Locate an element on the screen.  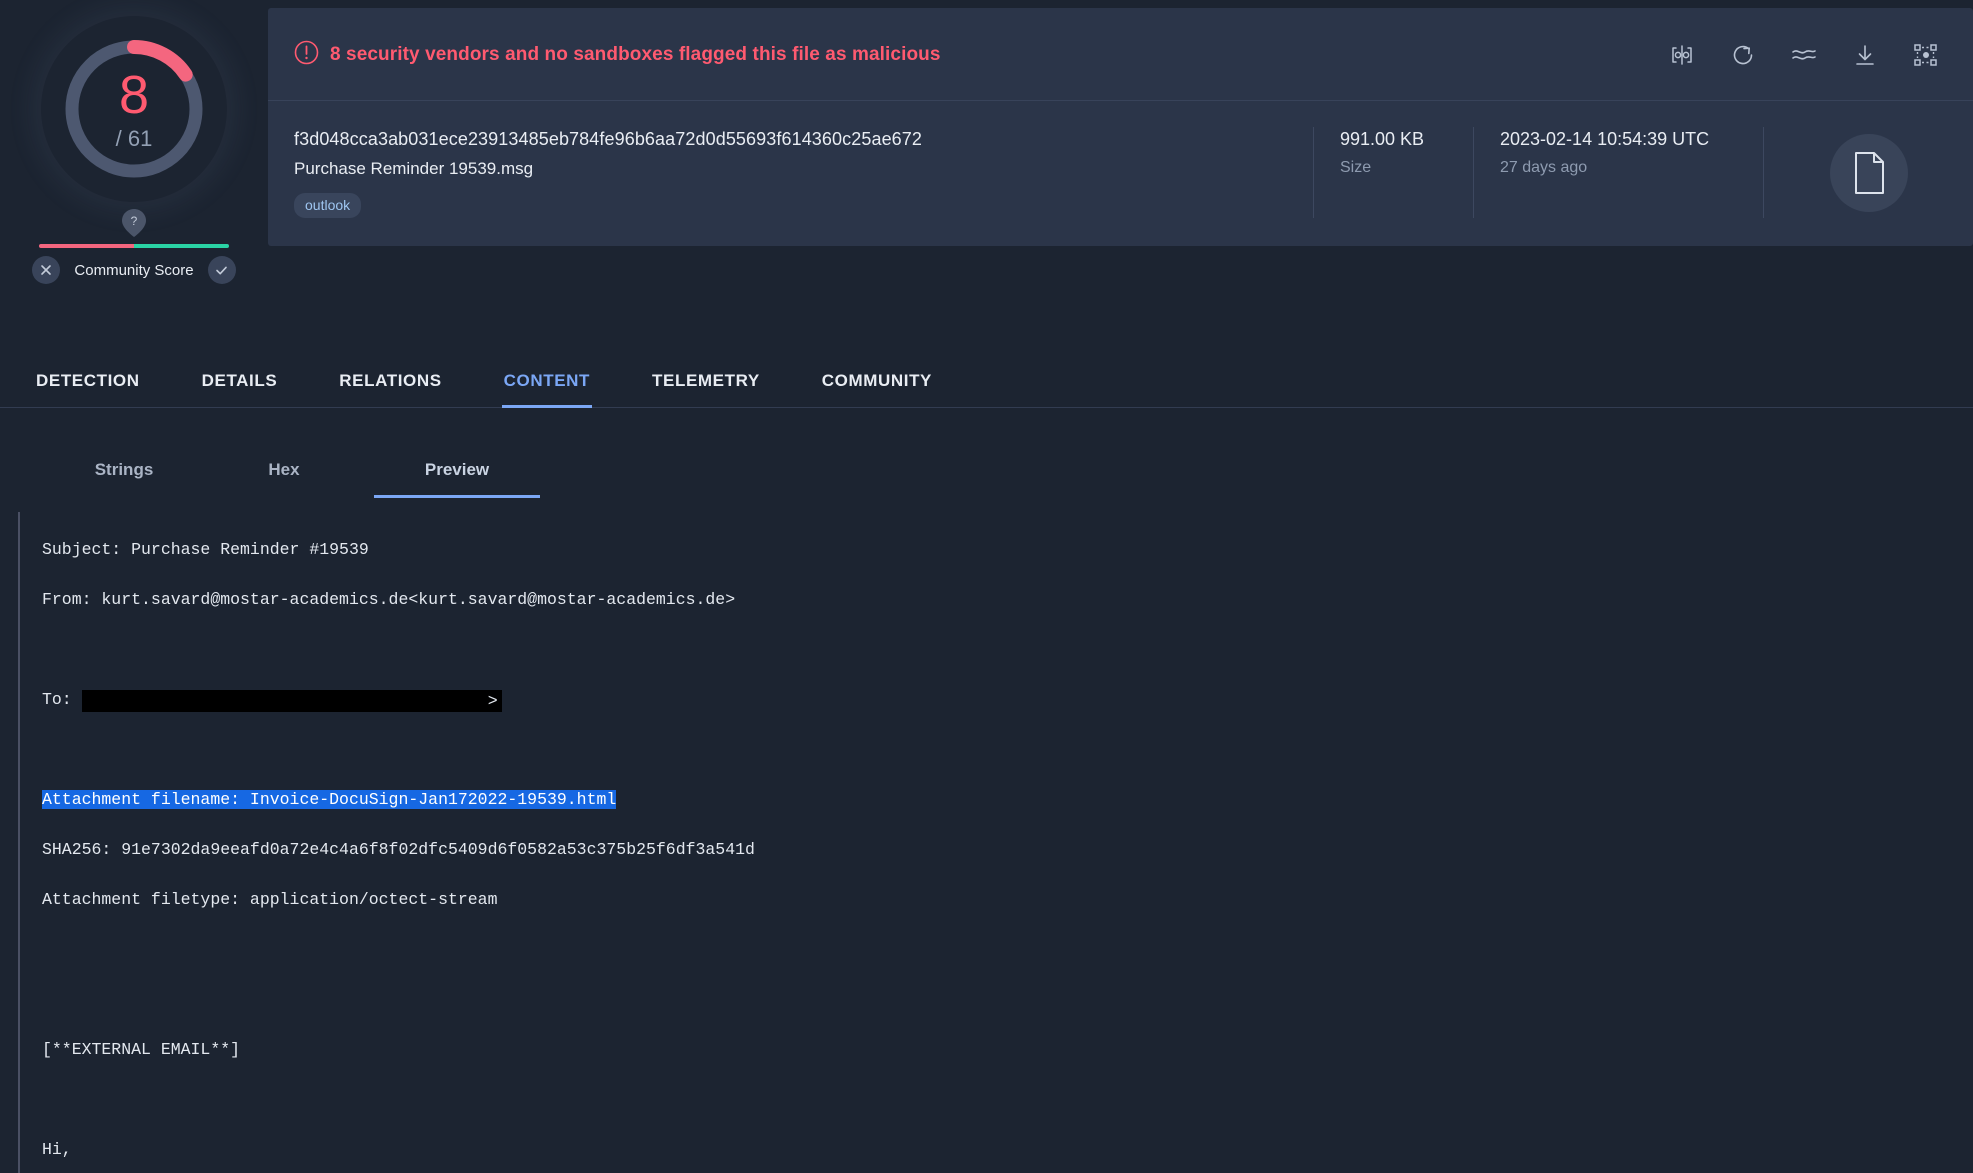
subtab-hex: Hex is located at coordinates (284, 479).